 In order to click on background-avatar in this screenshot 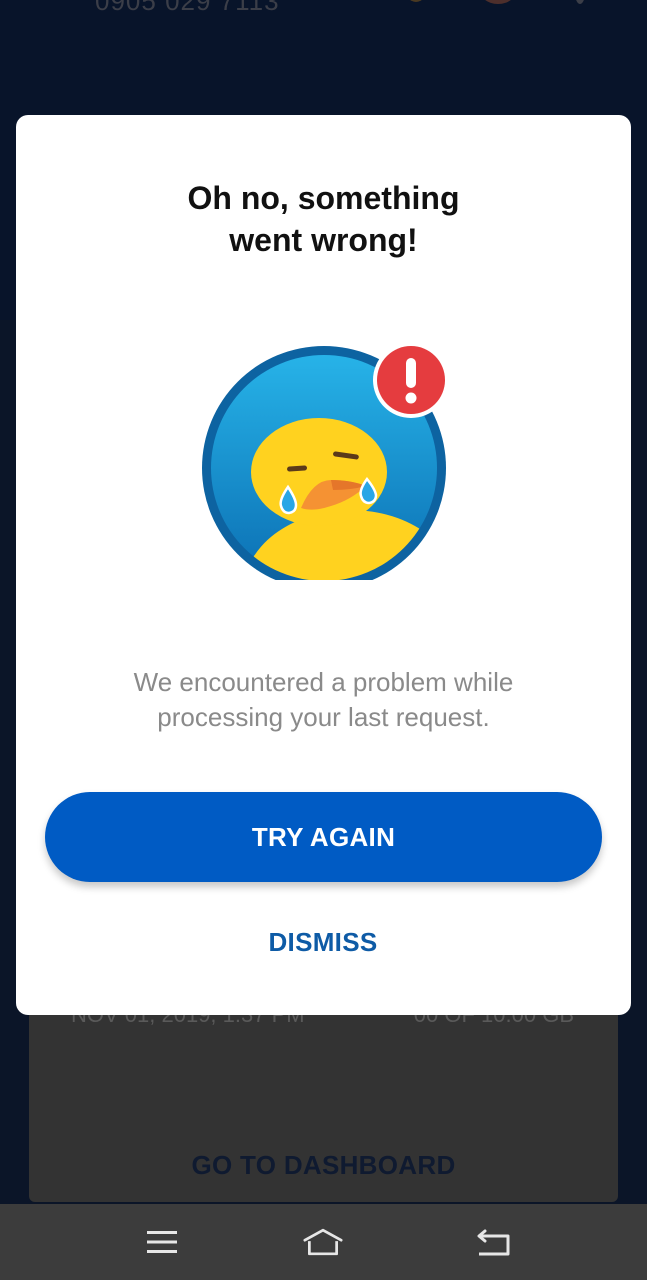, I will do `click(498, 2)`.